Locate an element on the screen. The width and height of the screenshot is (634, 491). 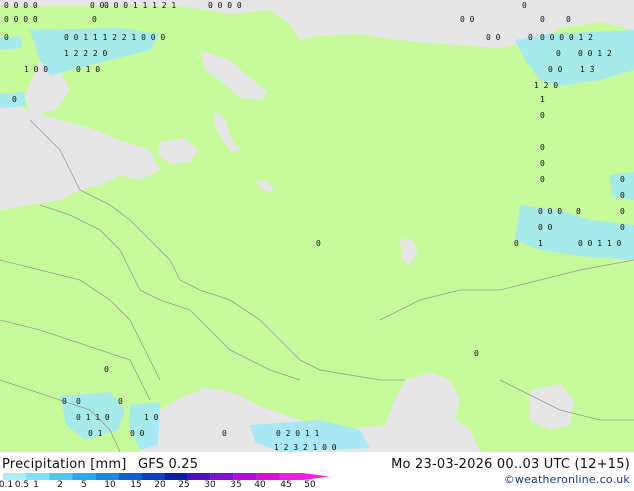
scale-tick-label: 2 is located at coordinates (60, 485).